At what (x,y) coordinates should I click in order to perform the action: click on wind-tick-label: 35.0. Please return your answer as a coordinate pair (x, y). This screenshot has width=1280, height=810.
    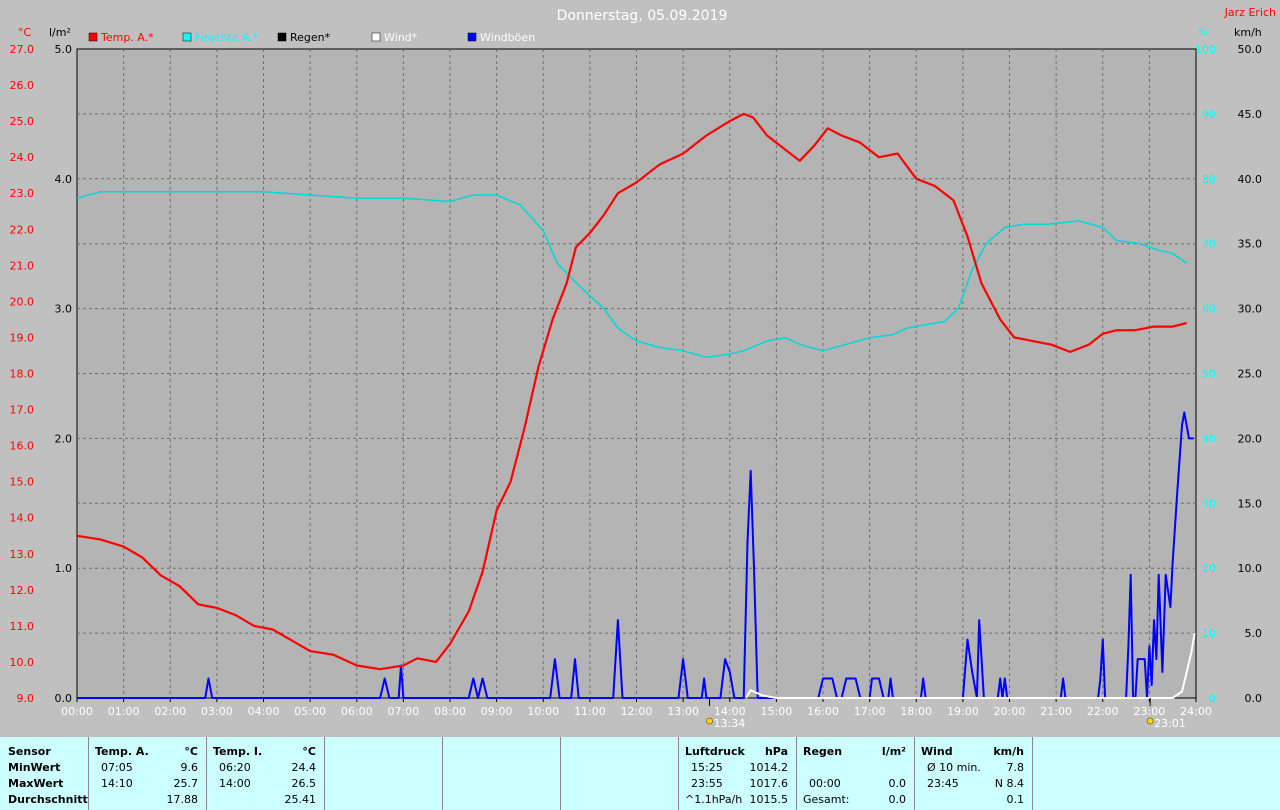
    Looking at the image, I should click on (1250, 244).